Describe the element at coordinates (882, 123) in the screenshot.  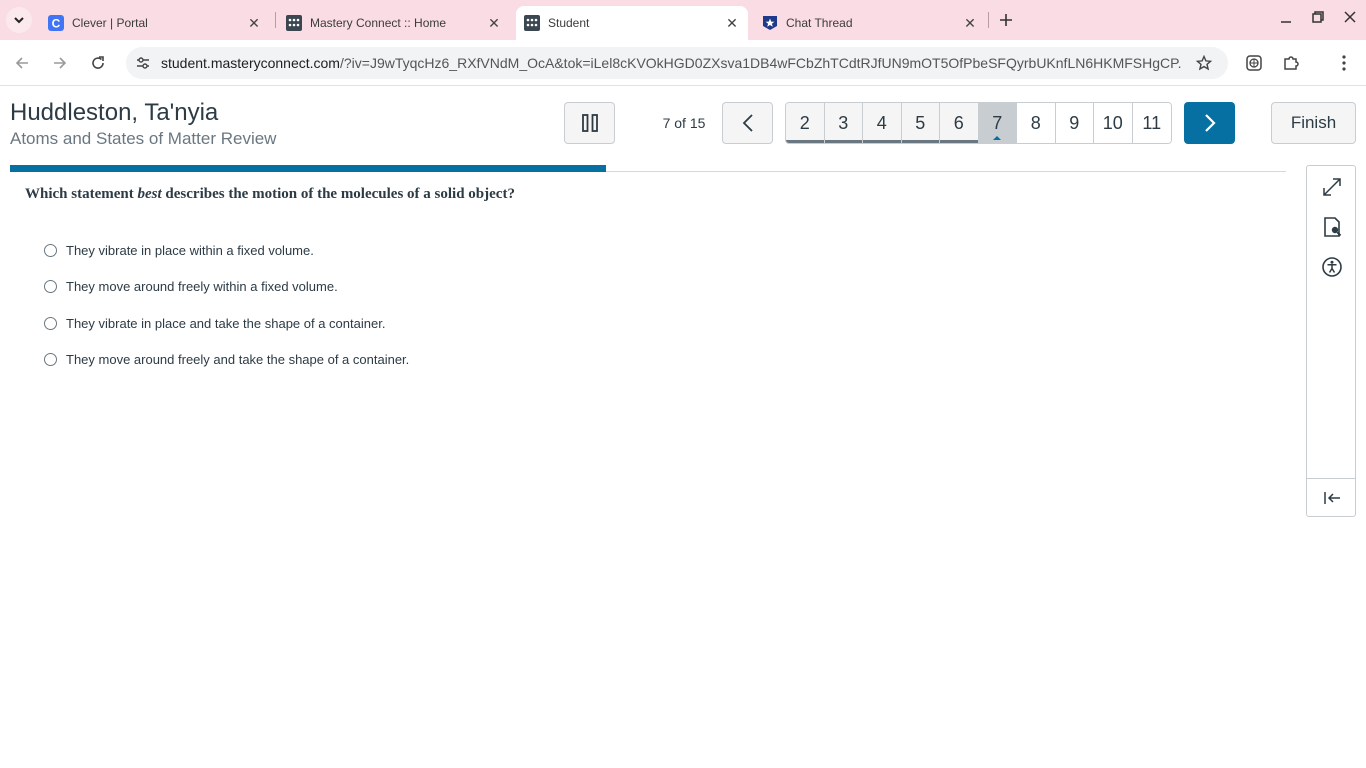
I see `question-nav-item: 4` at that location.